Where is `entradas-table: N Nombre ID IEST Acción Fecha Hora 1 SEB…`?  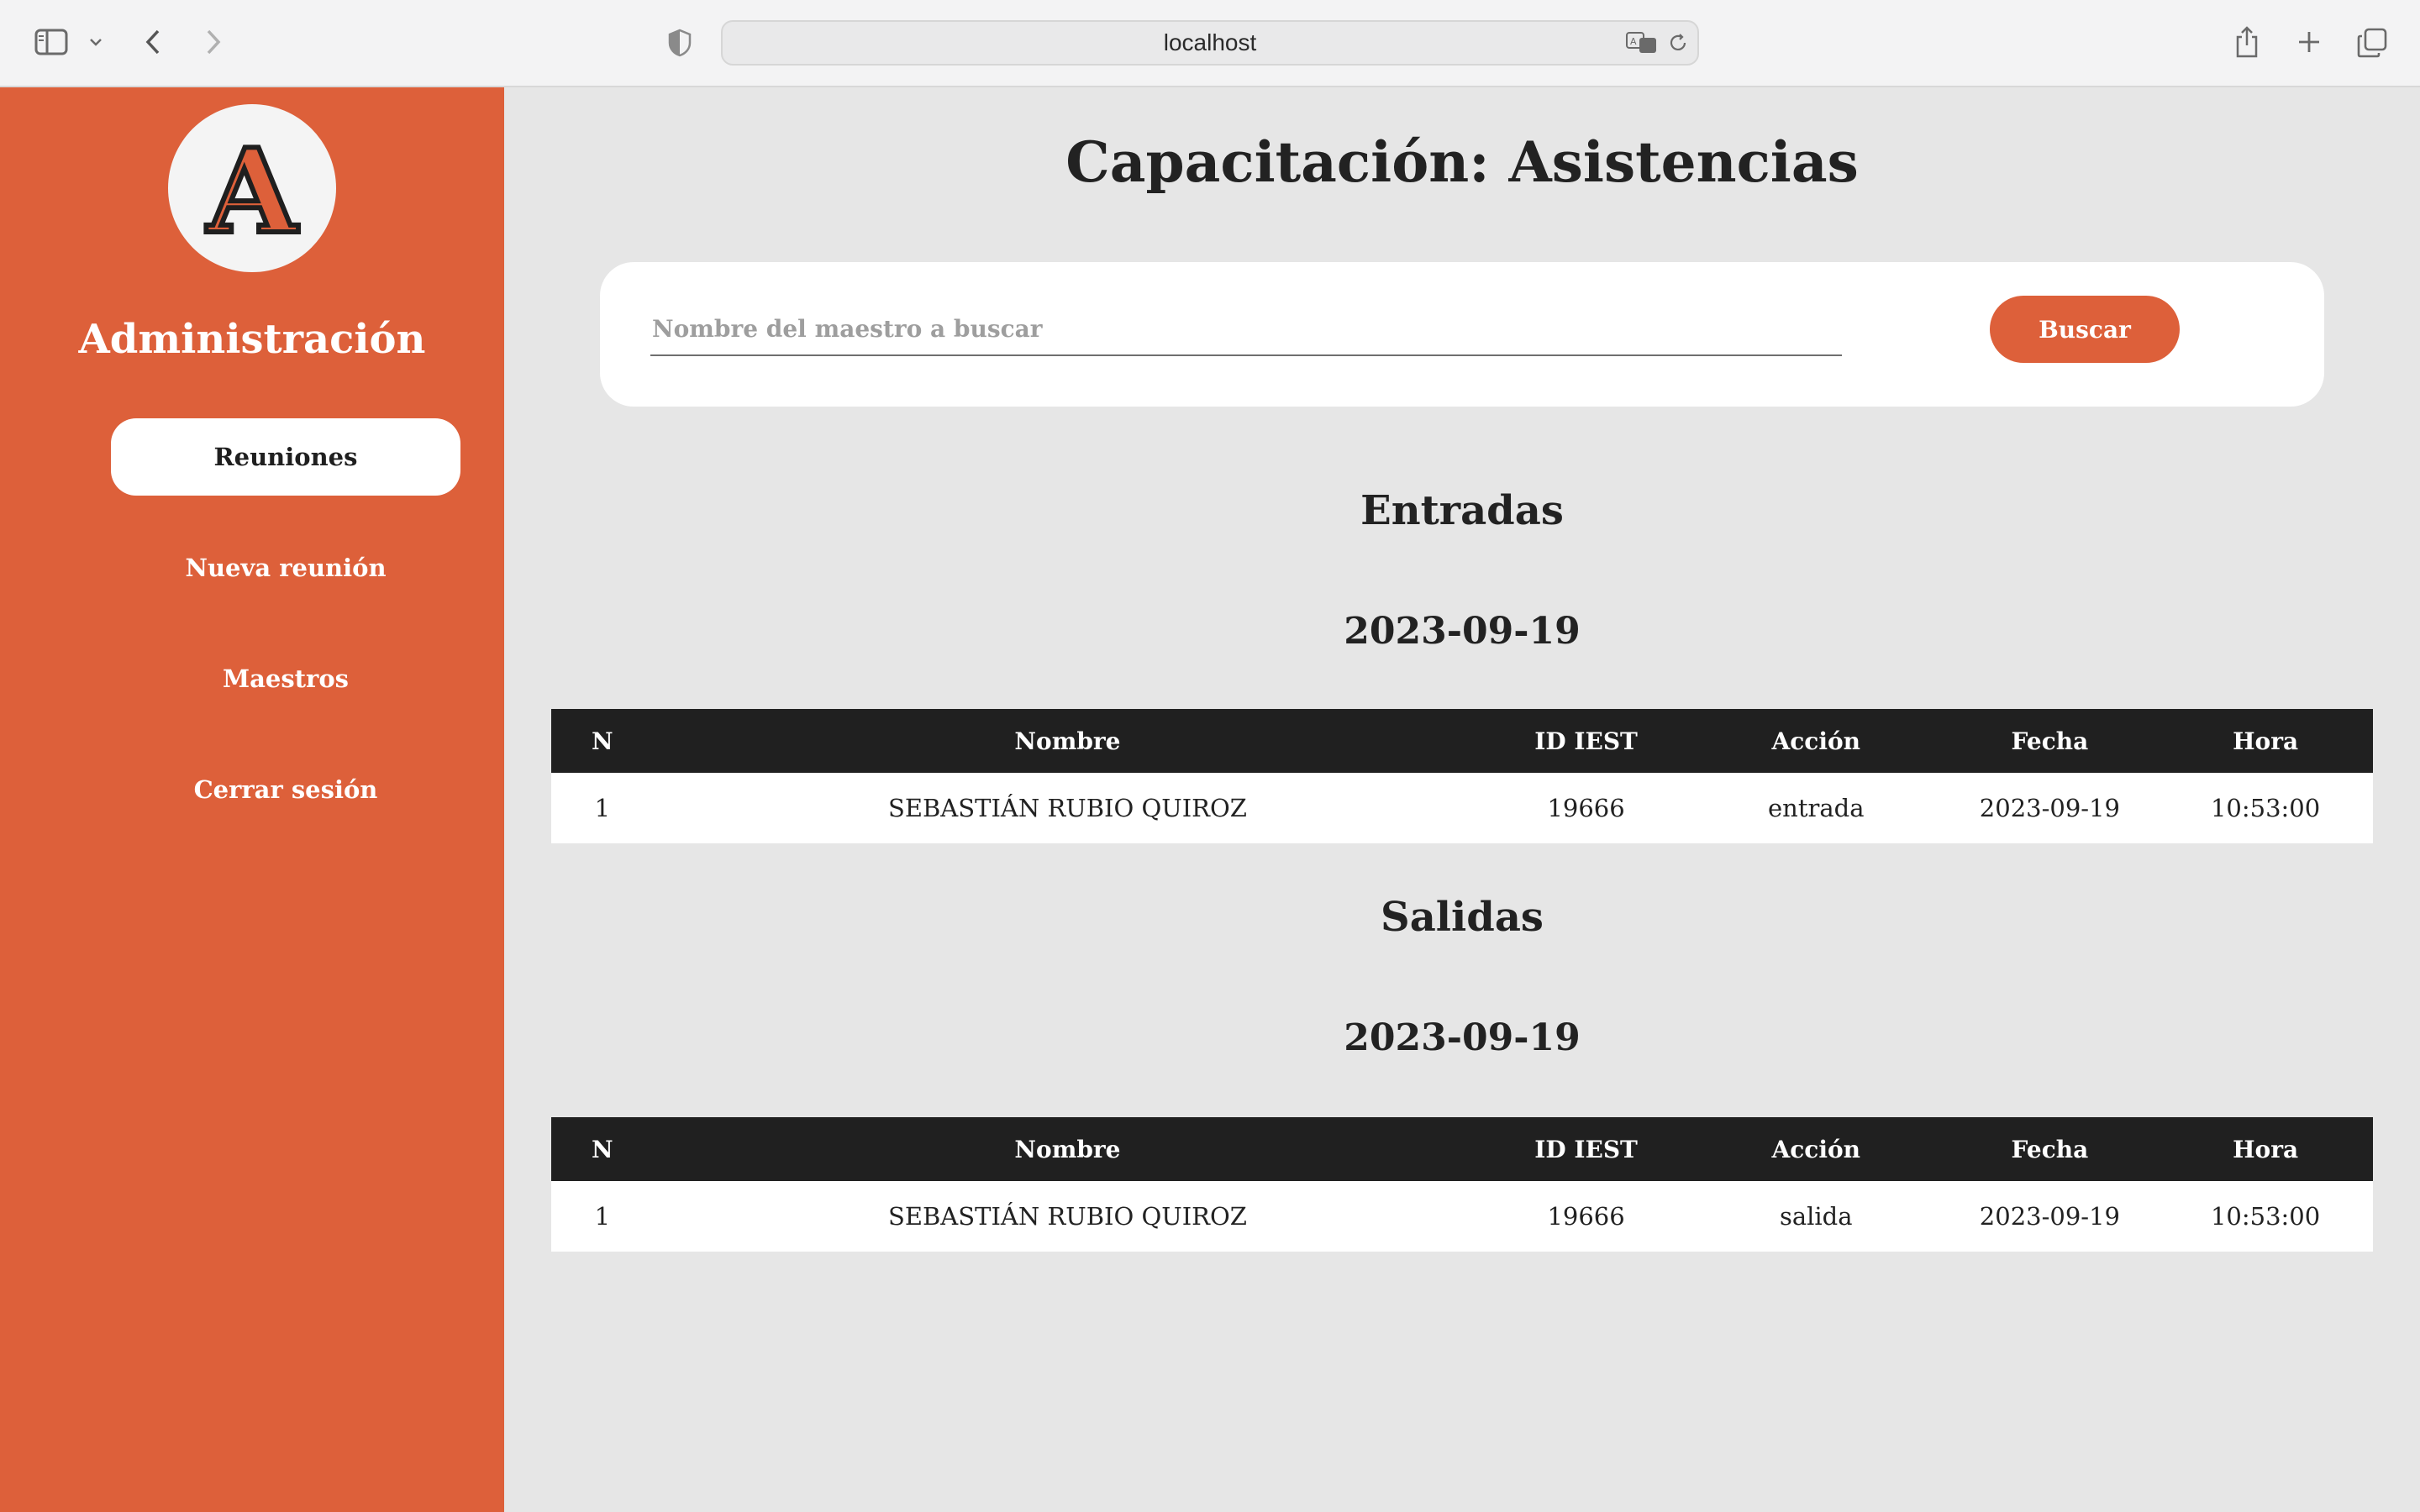 entradas-table: N Nombre ID IEST Acción Fecha Hora 1 SEB… is located at coordinates (1462, 776).